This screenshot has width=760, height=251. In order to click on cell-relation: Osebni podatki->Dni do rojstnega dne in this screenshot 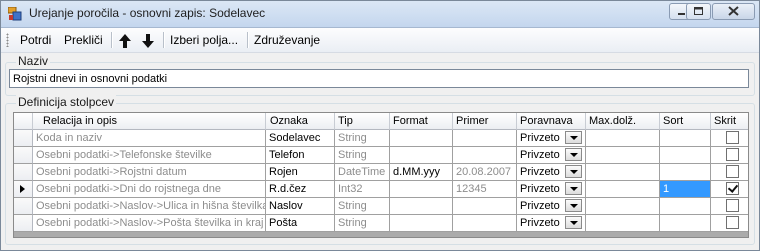, I will do `click(149, 189)`.